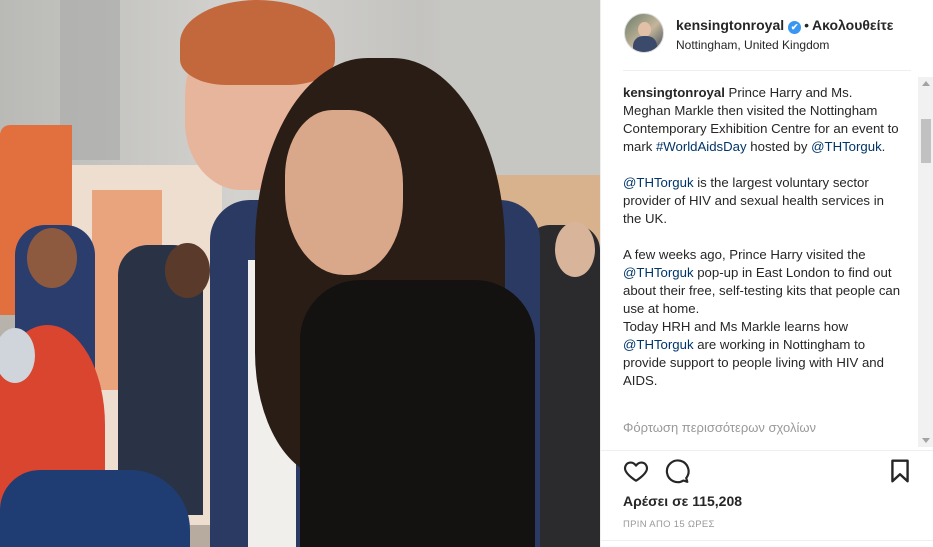  Describe the element at coordinates (644, 29) in the screenshot. I see `avatar-face` at that location.